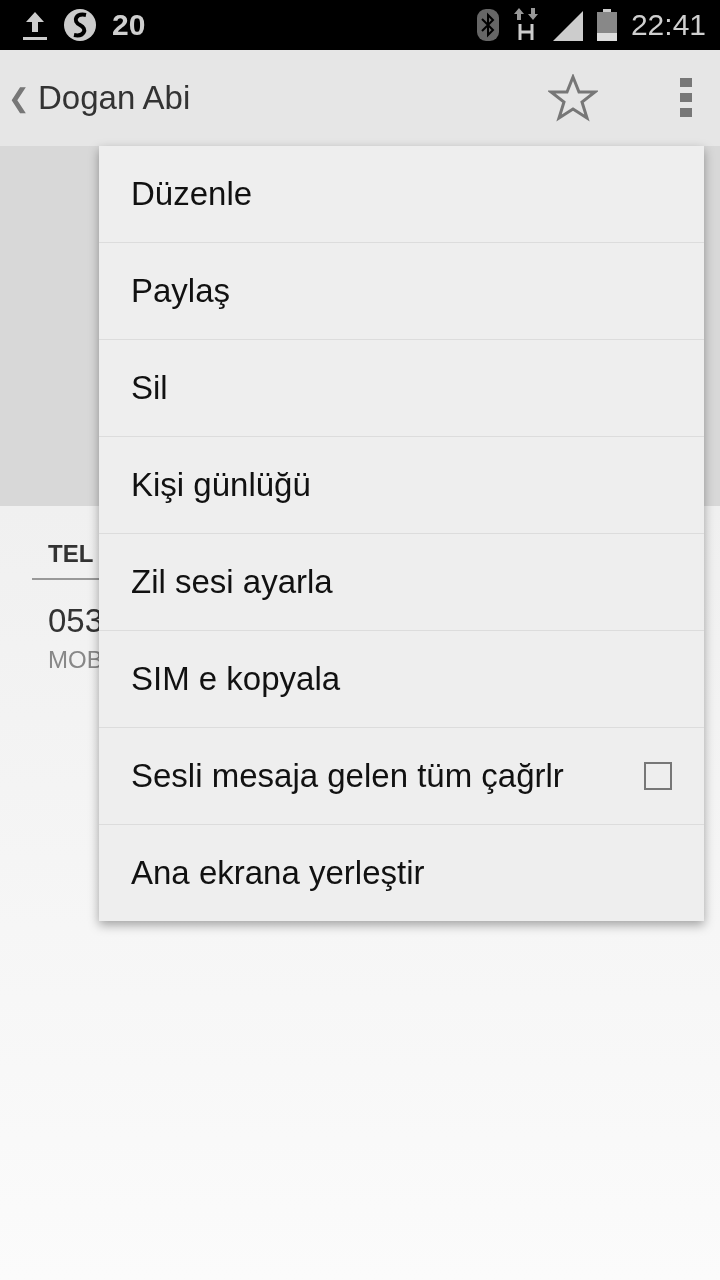 Image resolution: width=720 pixels, height=1280 pixels. What do you see at coordinates (658, 776) in the screenshot?
I see `checkbox` at bounding box center [658, 776].